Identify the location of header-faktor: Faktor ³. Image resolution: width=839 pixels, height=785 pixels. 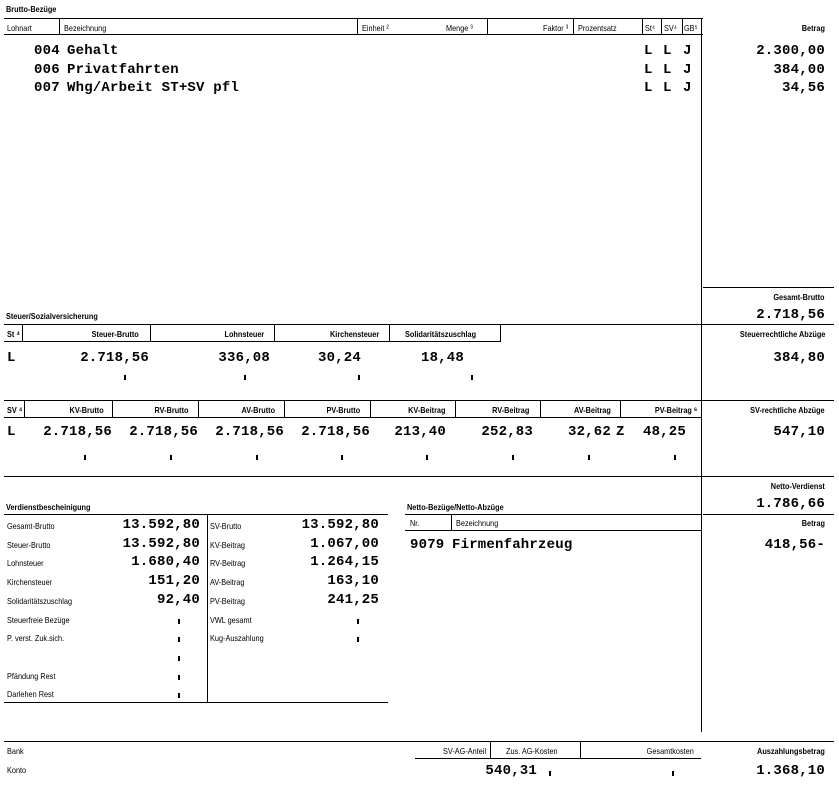
(556, 28).